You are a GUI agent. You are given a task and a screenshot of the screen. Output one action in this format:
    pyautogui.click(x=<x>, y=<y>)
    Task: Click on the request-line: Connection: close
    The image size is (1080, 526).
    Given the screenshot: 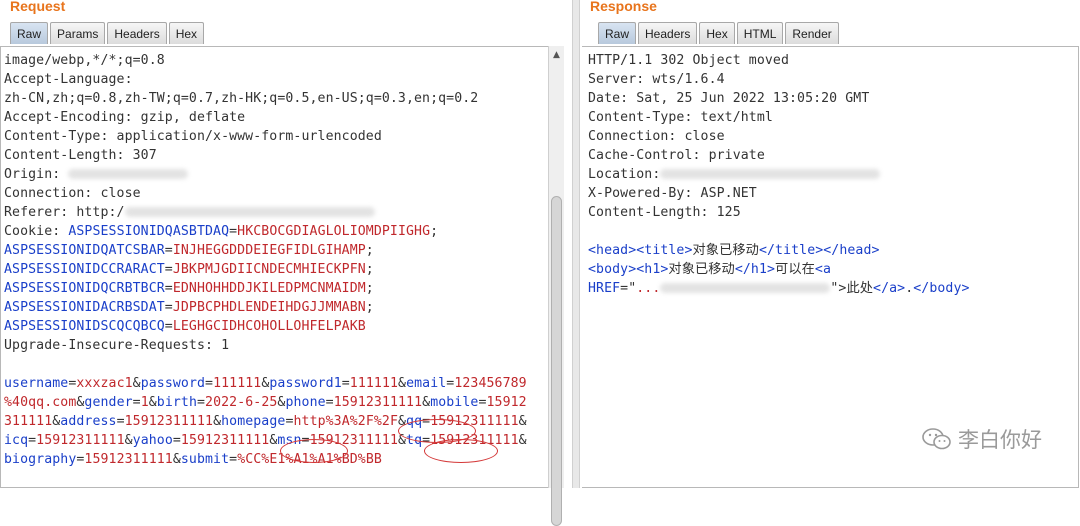 What is the action you would take?
    pyautogui.click(x=265, y=193)
    